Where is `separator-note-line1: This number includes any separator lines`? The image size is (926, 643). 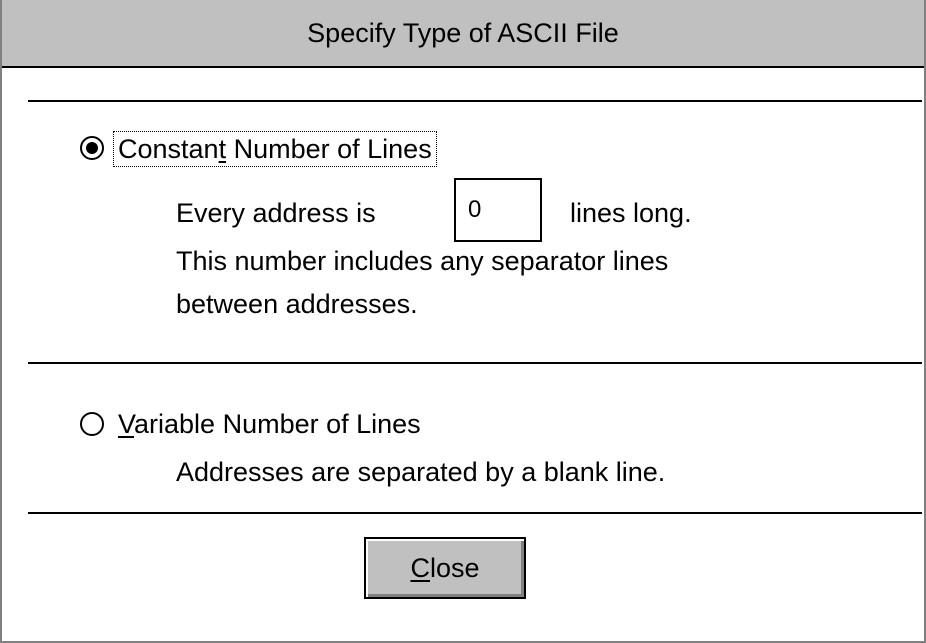 separator-note-line1: This number includes any separator lines is located at coordinates (422, 261).